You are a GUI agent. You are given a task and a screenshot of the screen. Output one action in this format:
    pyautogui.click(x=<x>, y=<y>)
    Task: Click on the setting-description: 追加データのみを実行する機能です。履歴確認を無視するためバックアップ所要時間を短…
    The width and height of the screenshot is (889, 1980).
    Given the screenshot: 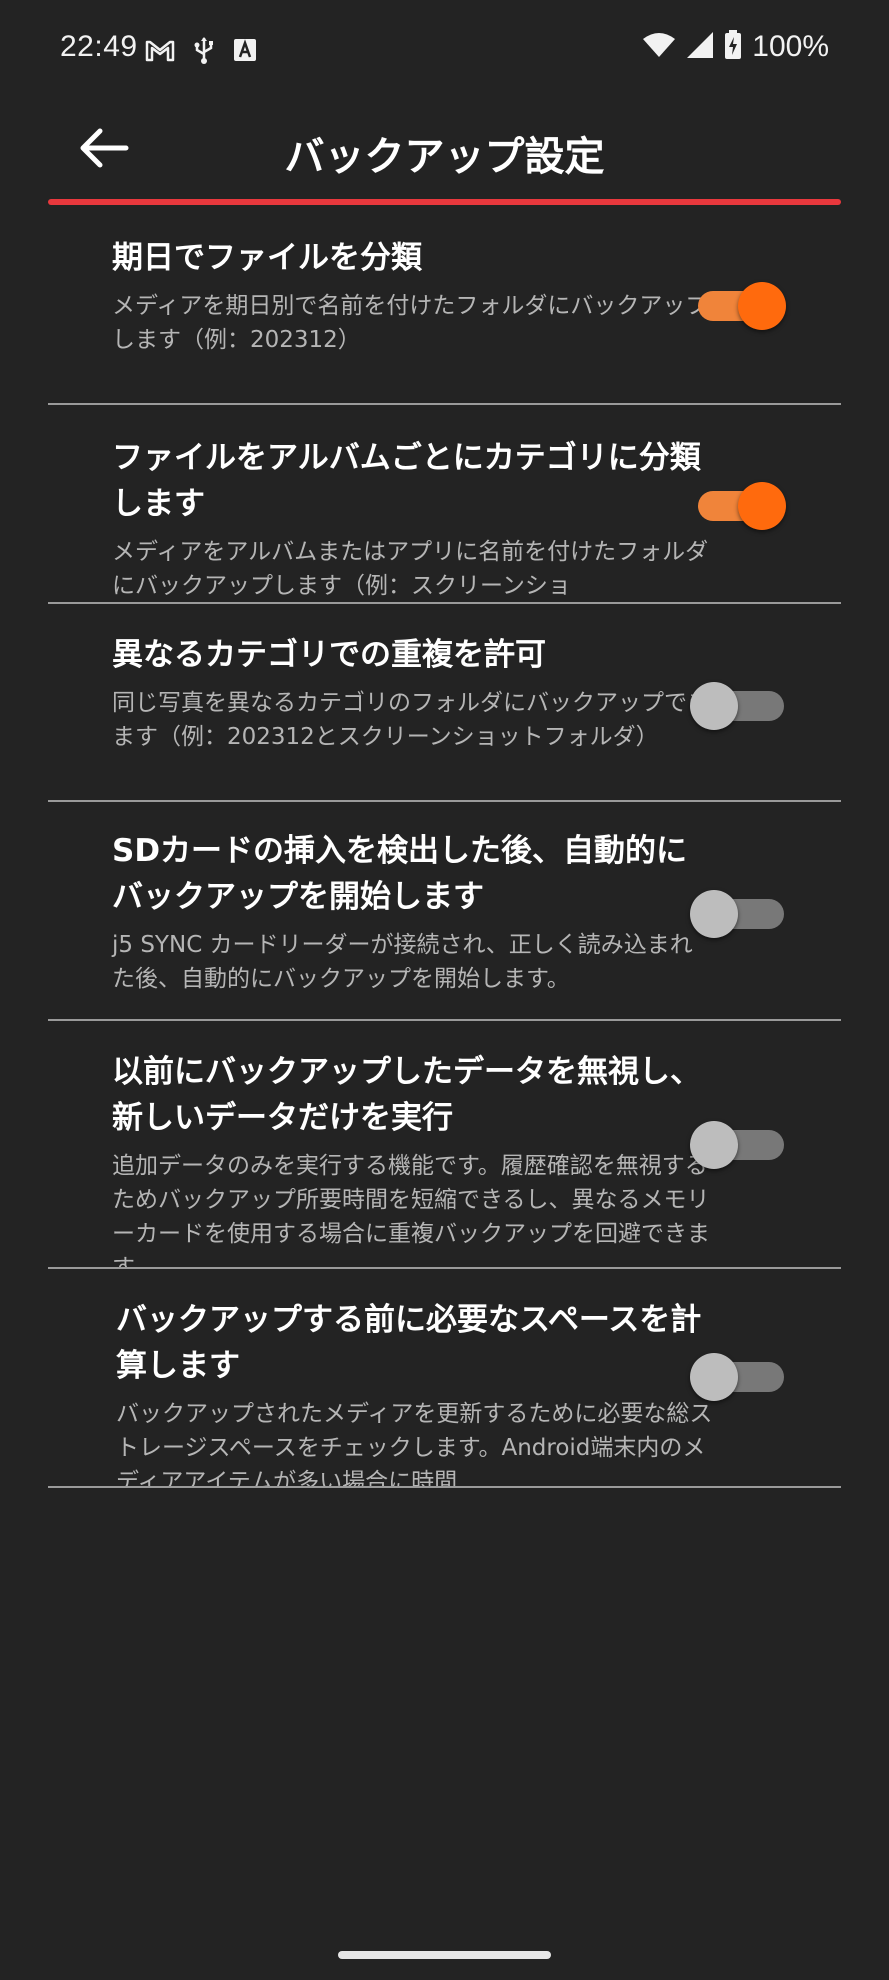 What is the action you would take?
    pyautogui.click(x=411, y=1211)
    